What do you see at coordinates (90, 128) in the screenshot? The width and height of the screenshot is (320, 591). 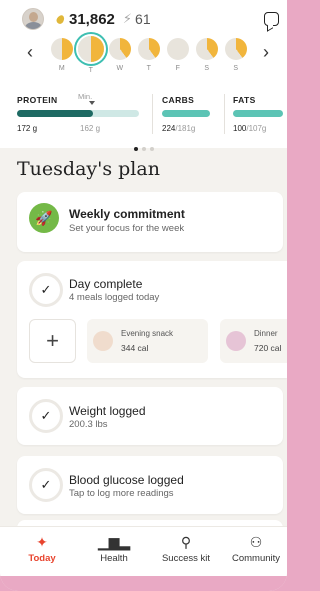 I see `protein-min-value: 162 g` at bounding box center [90, 128].